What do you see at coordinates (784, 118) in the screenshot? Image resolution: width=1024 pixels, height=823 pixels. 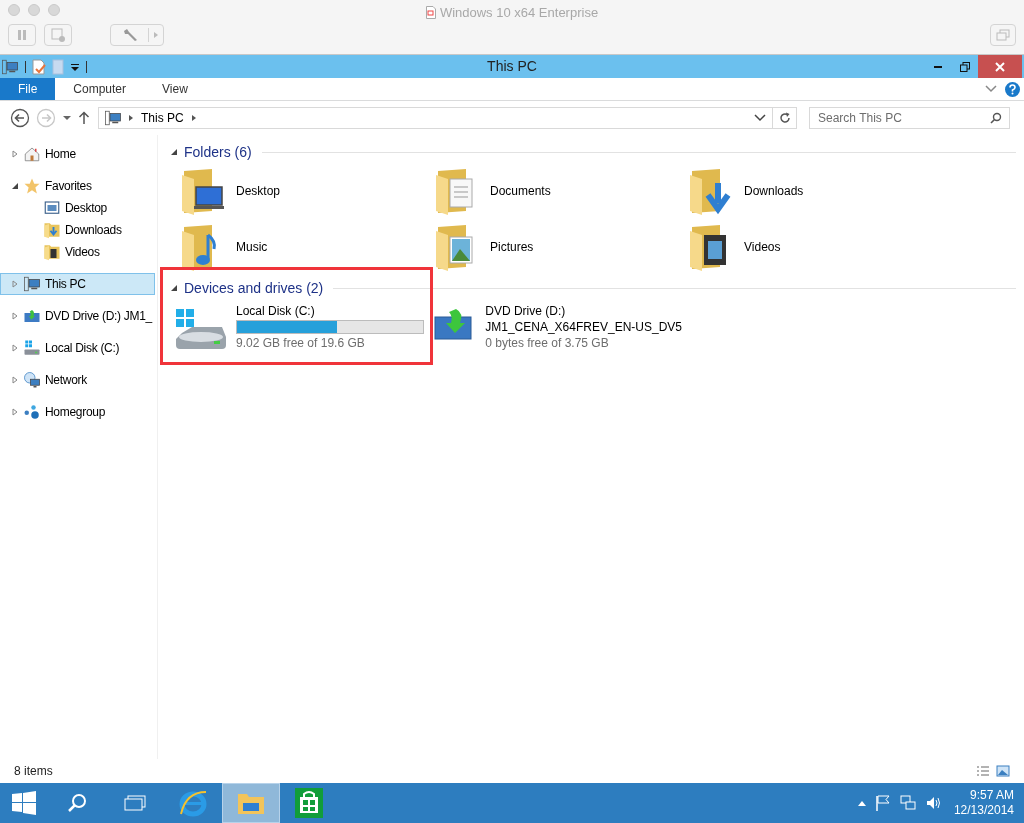 I see `refresh-icon` at bounding box center [784, 118].